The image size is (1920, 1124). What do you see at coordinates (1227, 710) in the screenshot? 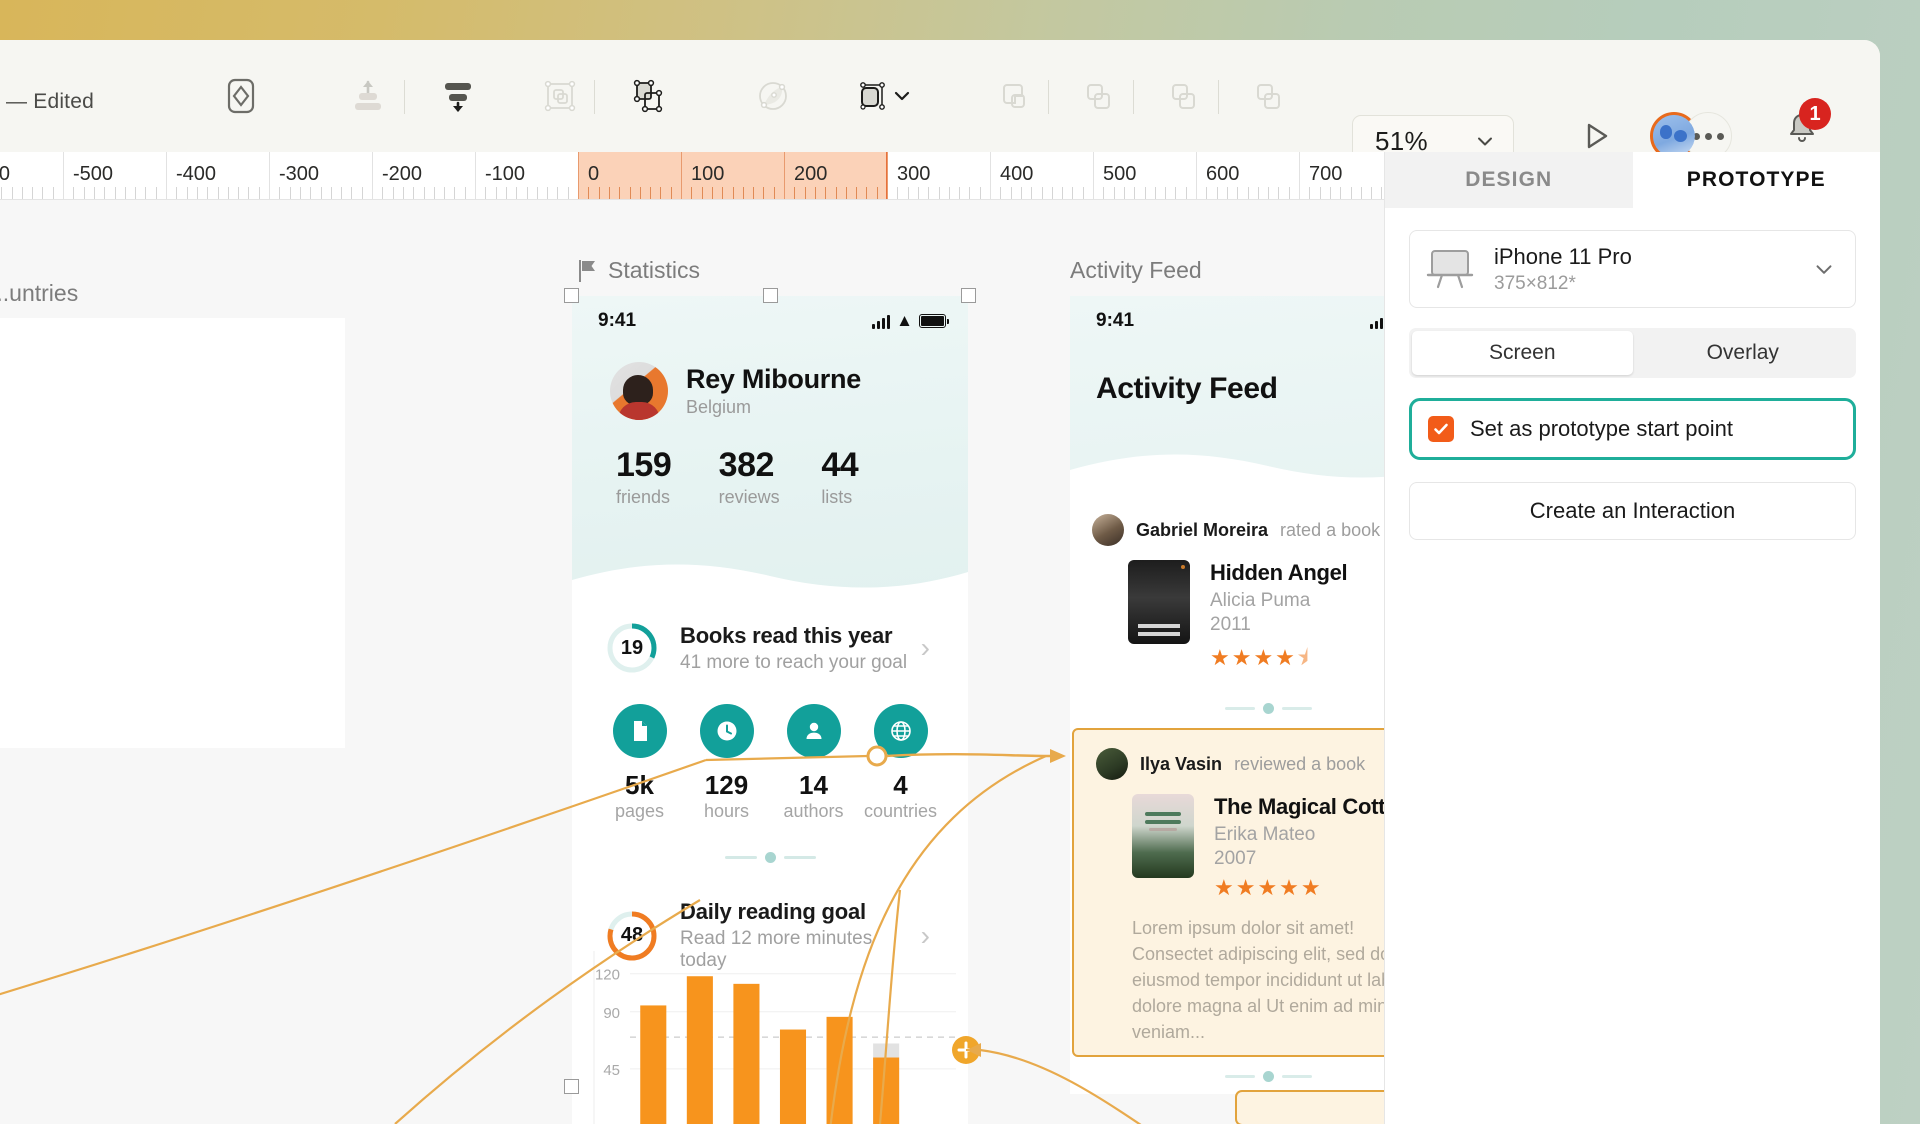
I see `phone-frame-activity-feed: 9:41 ▲ Activity Feed` at bounding box center [1227, 710].